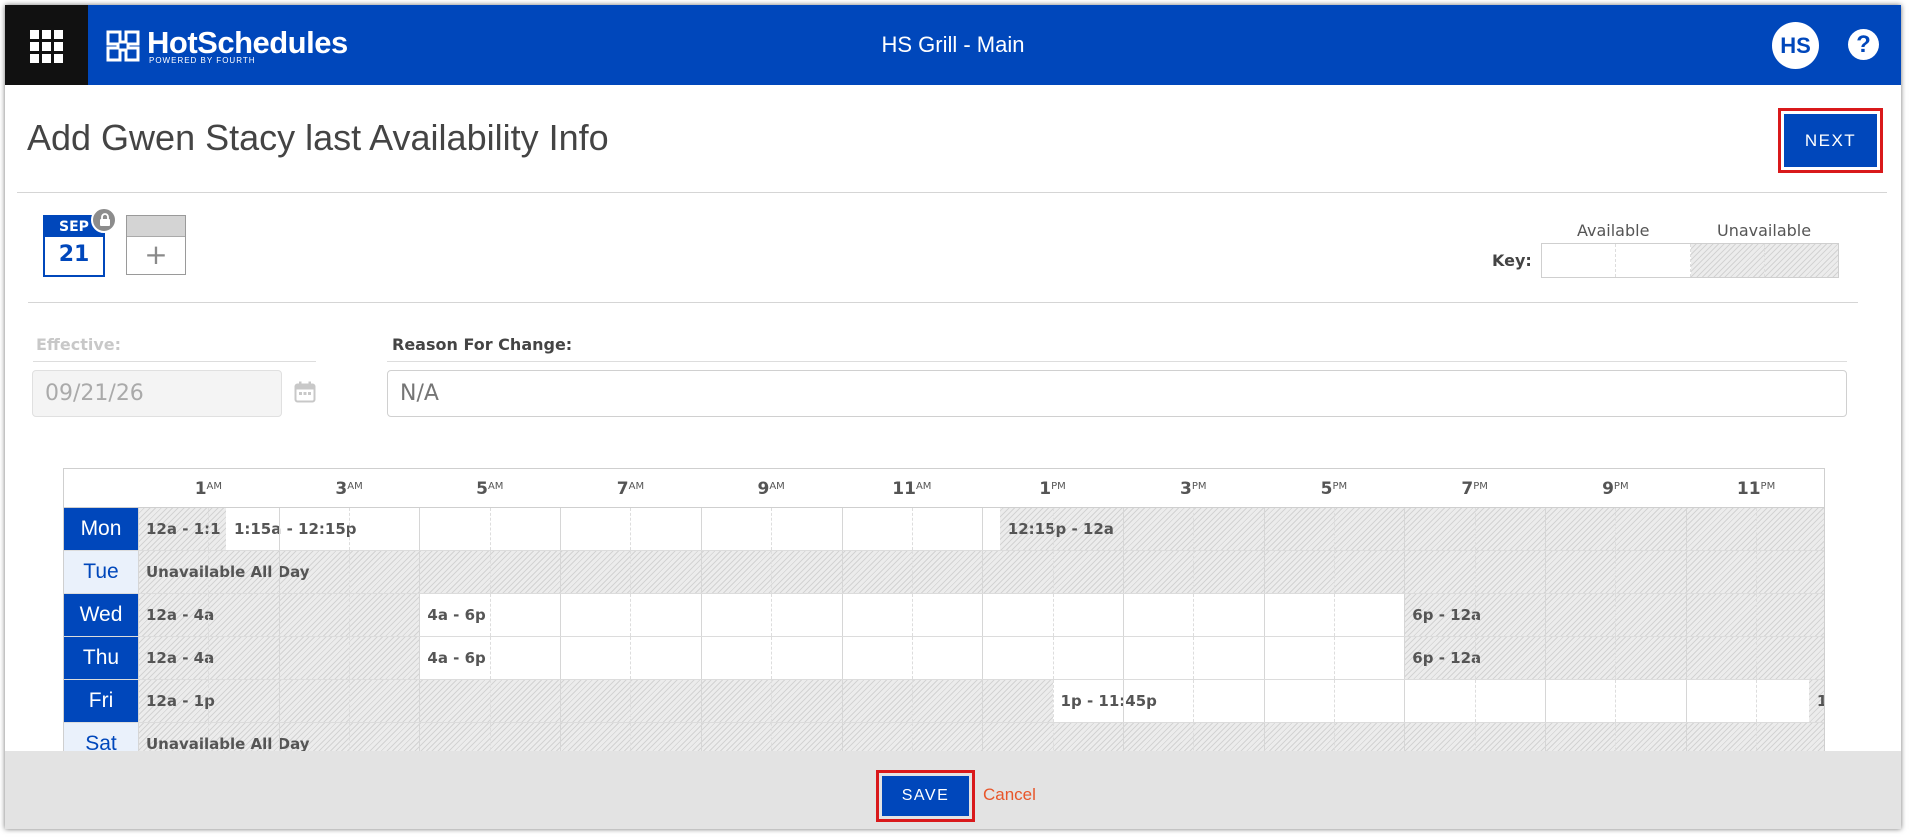 The image size is (1910, 837). I want to click on block-time-label: 1:15a - 12:15p, so click(295, 529).